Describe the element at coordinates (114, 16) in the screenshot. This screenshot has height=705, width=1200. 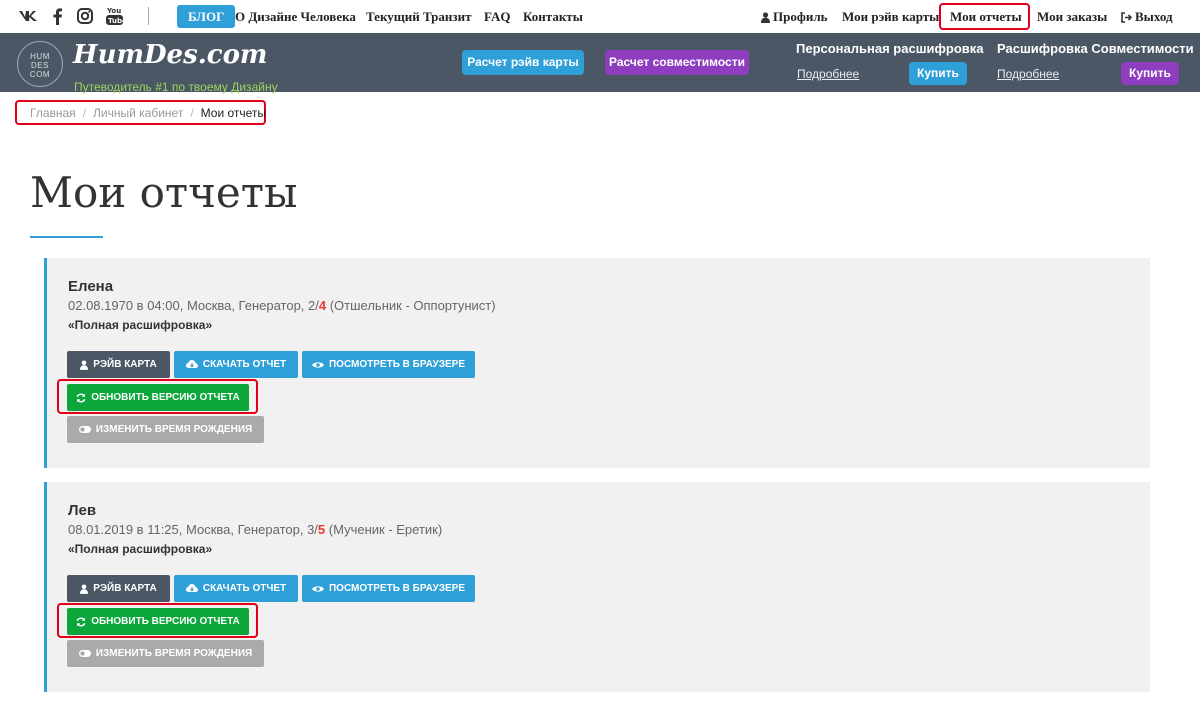
I see `youtube-icon: You Tube` at that location.